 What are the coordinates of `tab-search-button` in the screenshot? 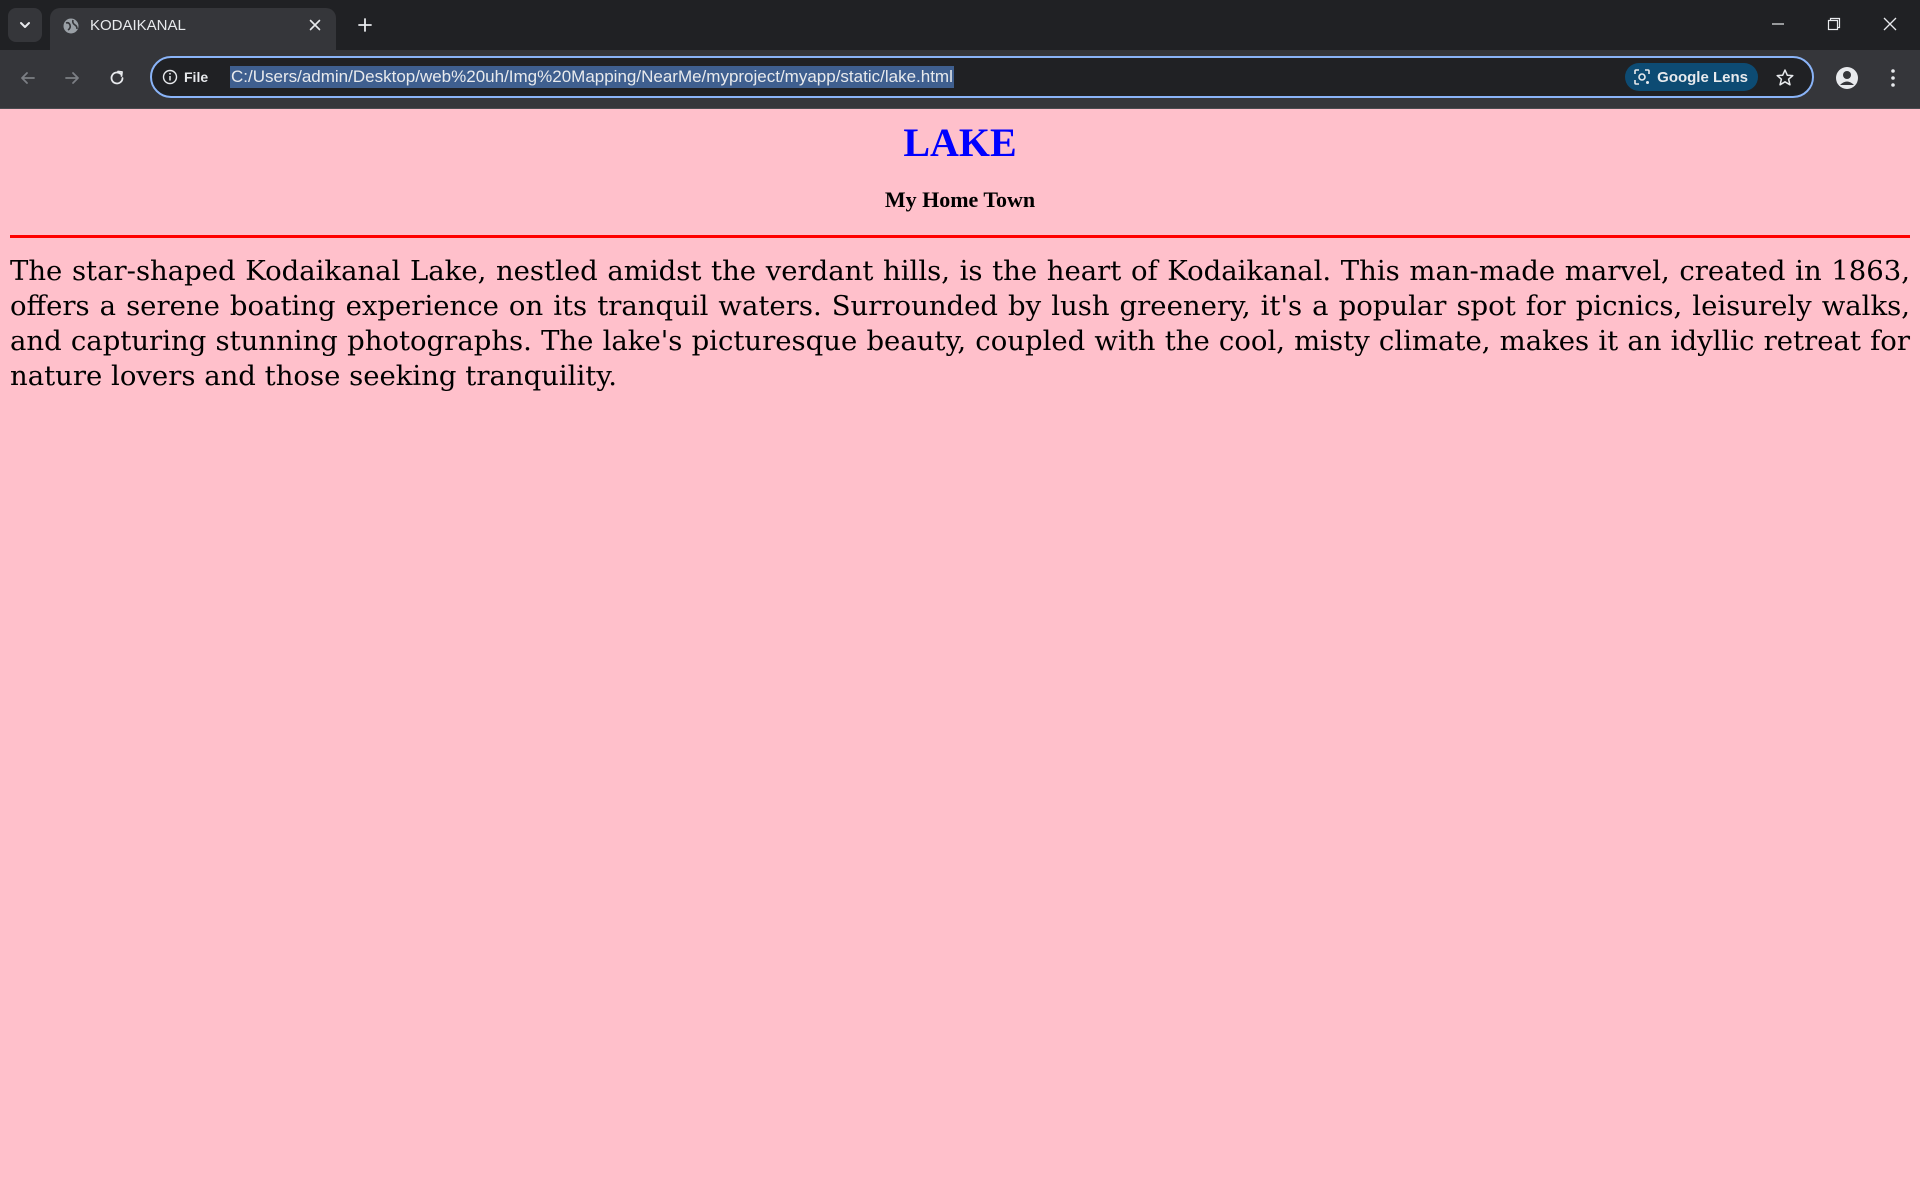 It's located at (25, 25).